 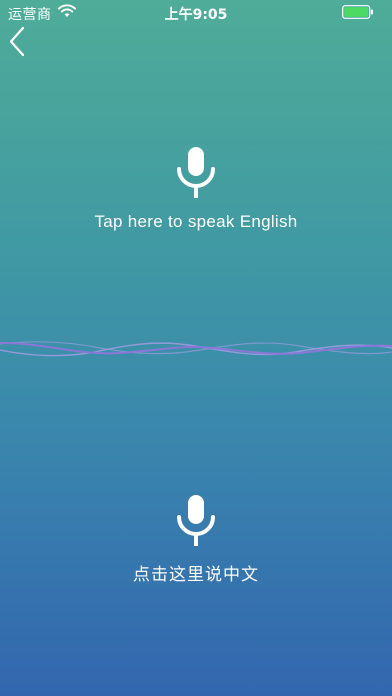 I want to click on speak-chinese-button: 点击这里说中文, so click(x=196, y=539).